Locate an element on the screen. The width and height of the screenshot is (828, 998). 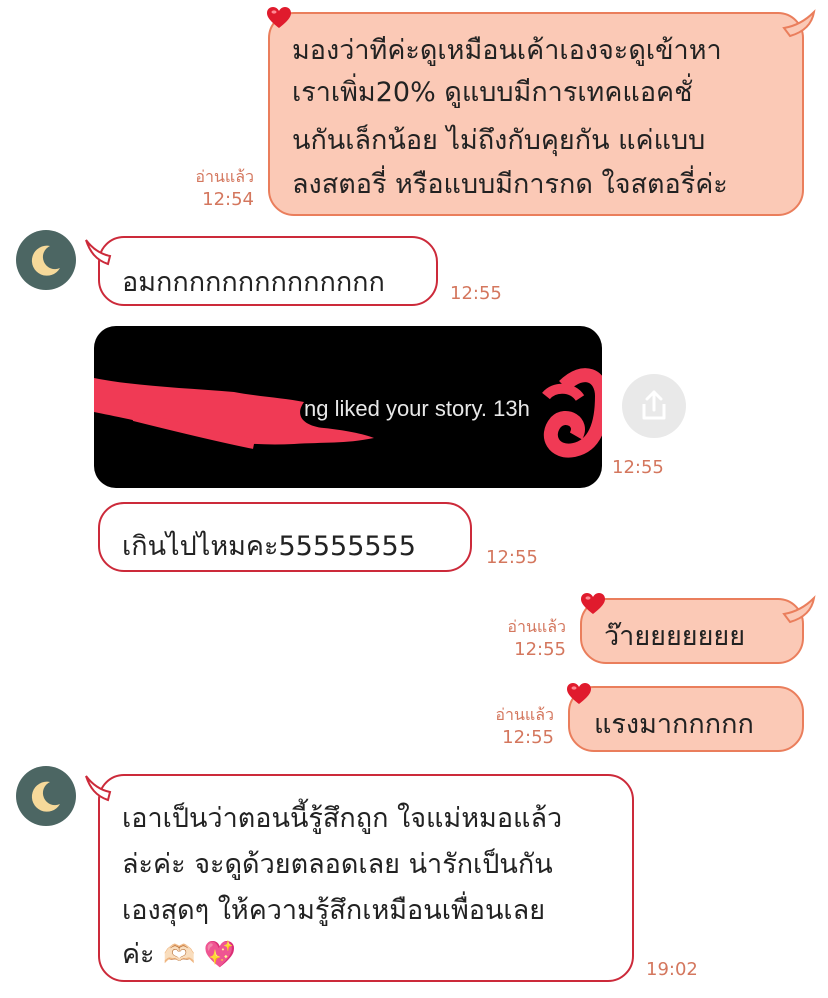
message-text: ค่ะ 🫶🏻 💖 is located at coordinates (179, 955).